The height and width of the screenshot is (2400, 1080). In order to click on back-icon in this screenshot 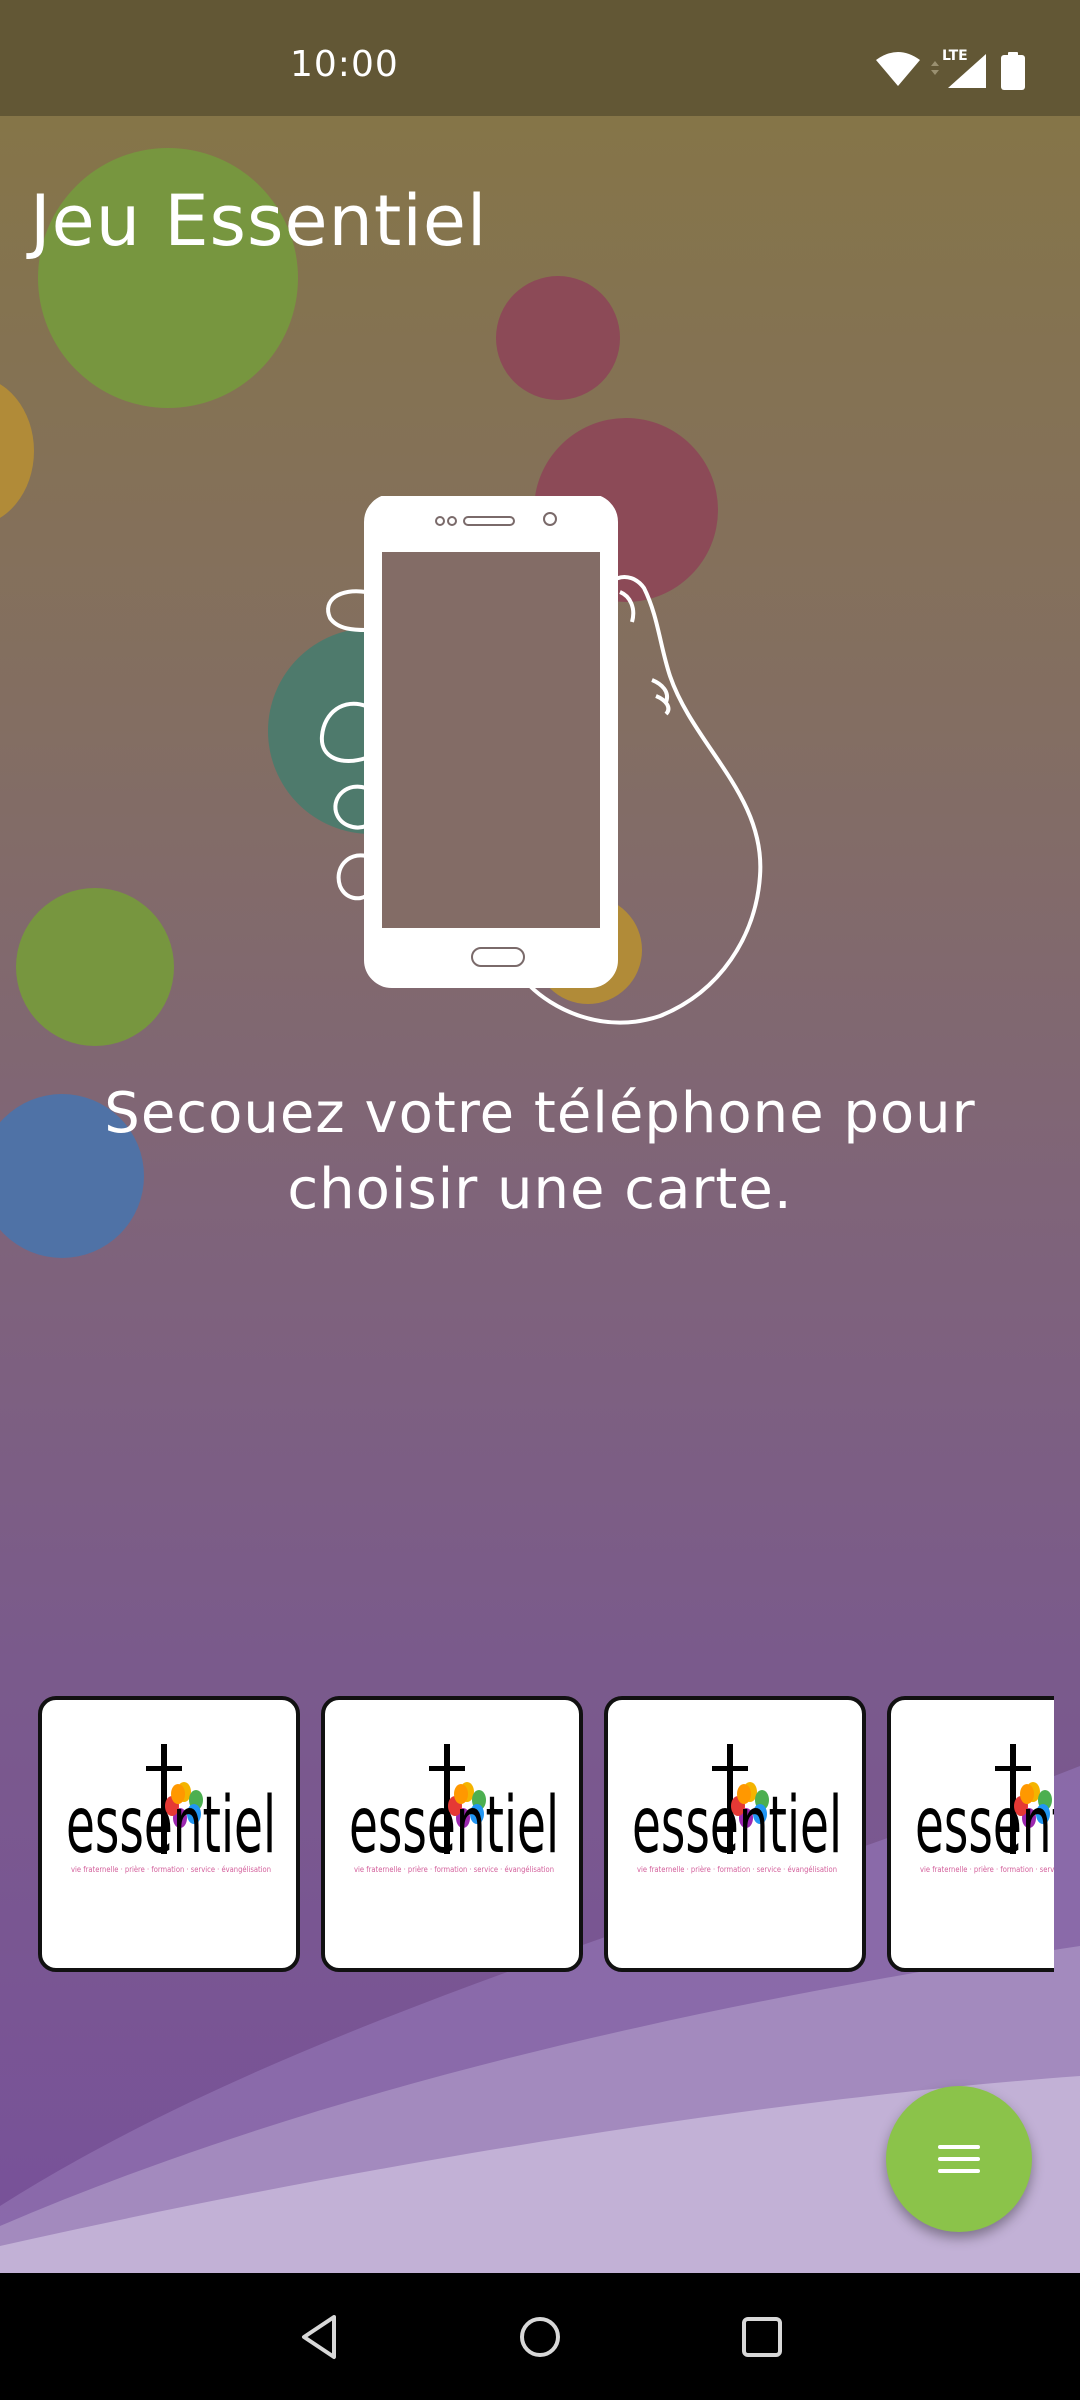, I will do `click(320, 2337)`.